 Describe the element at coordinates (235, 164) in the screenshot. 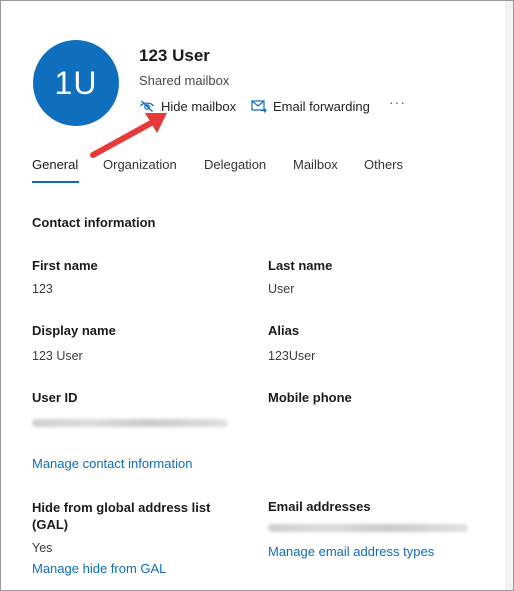

I see `tab-delegation: Delegation` at that location.